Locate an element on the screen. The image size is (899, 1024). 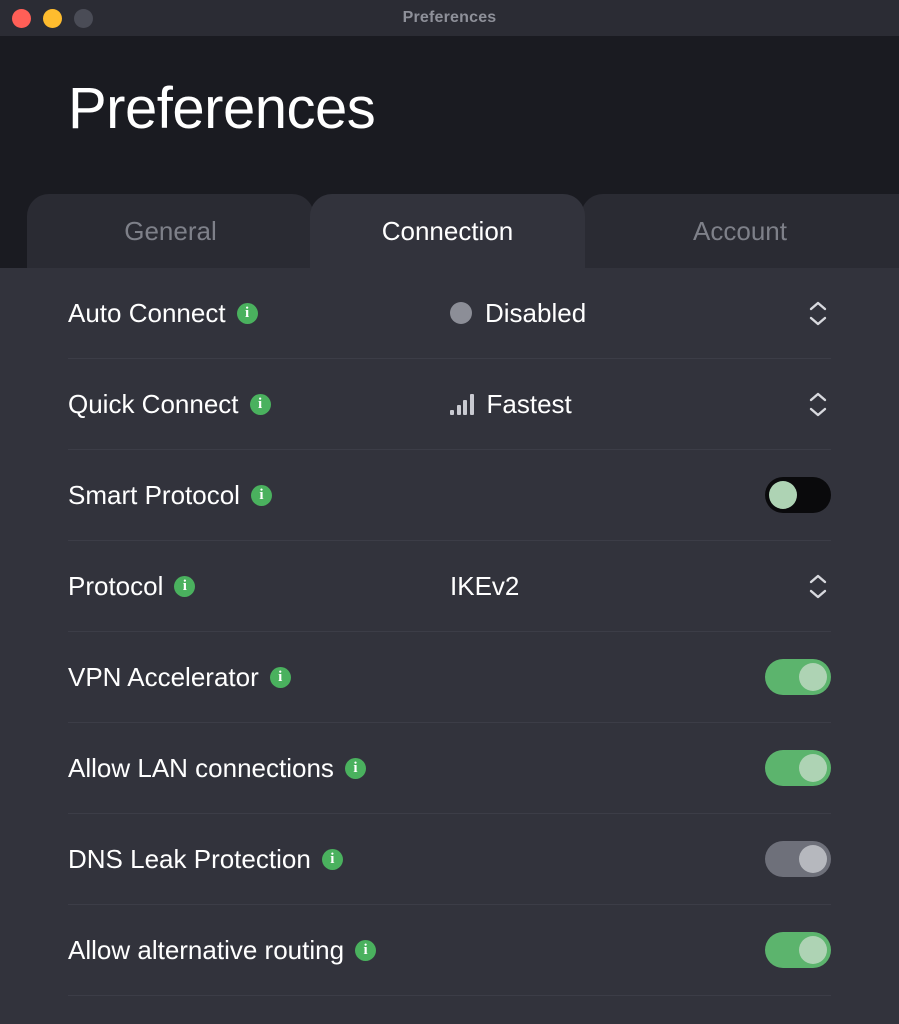
setting-row-auto-connect: Auto Connect i Disabled is located at coordinates (449, 313).